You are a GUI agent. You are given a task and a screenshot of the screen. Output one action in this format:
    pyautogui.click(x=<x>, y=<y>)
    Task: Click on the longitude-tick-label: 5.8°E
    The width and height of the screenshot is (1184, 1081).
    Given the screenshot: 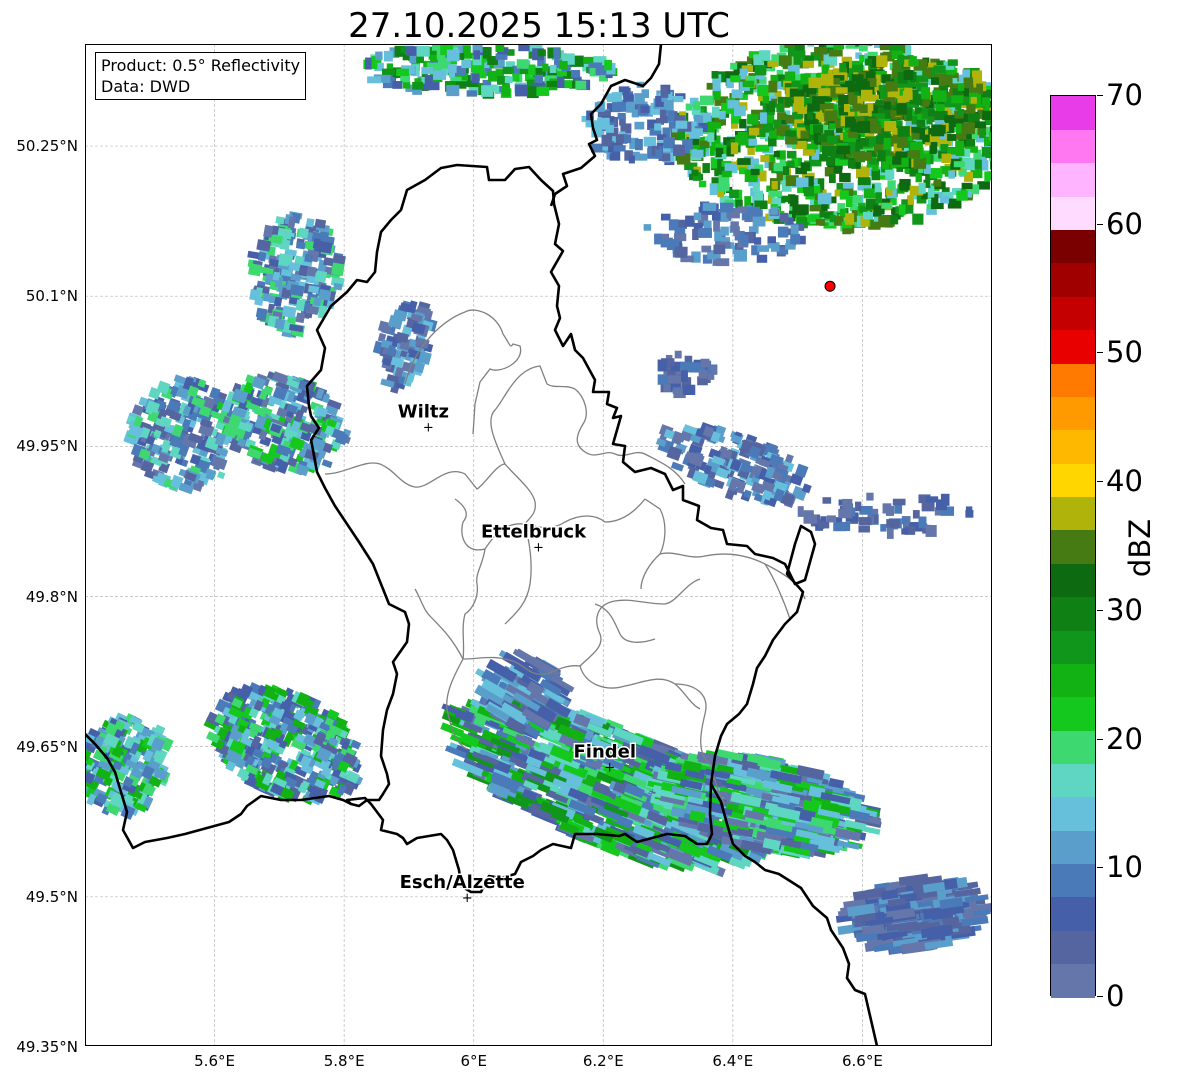 What is the action you would take?
    pyautogui.click(x=344, y=1061)
    